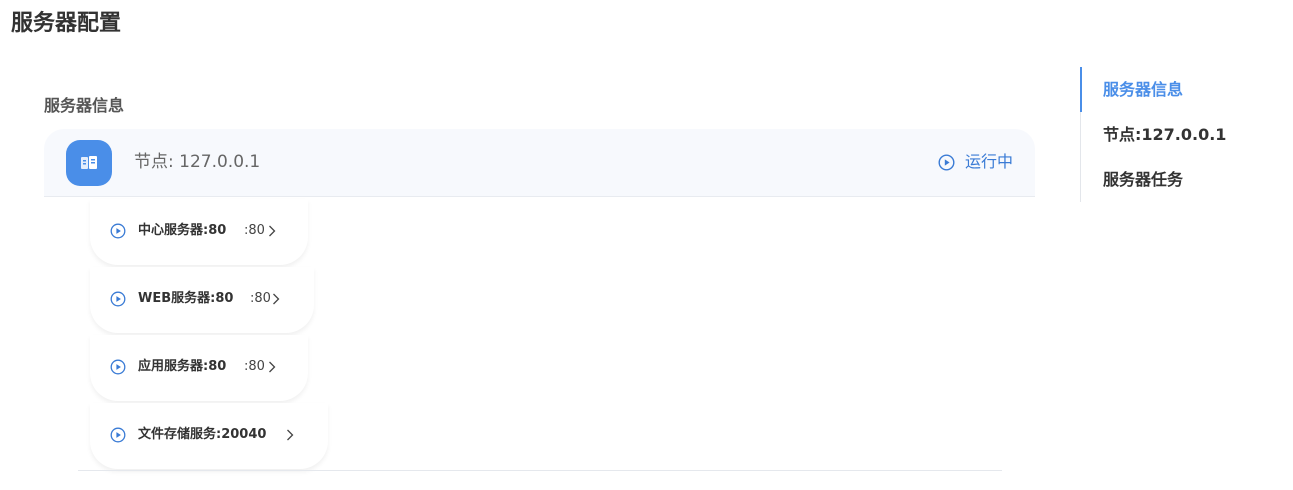 The height and width of the screenshot is (490, 1293). Describe the element at coordinates (89, 163) in the screenshot. I see `server-icon` at that location.